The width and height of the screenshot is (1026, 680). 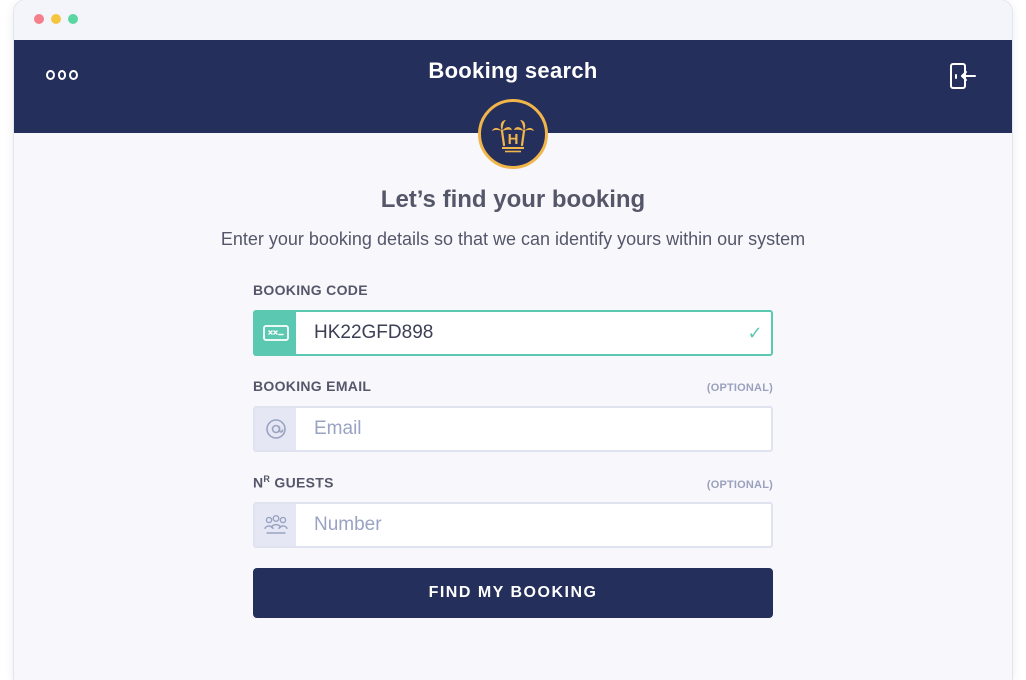 I want to click on page-title: Booking search, so click(x=513, y=70).